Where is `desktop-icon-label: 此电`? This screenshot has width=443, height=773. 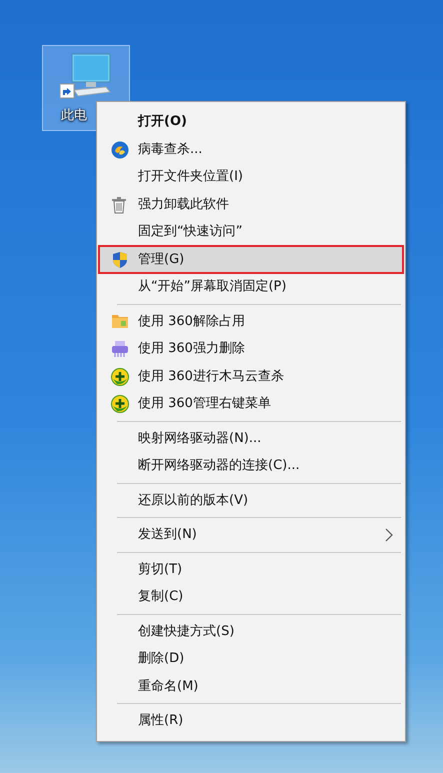 desktop-icon-label: 此电 is located at coordinates (74, 116).